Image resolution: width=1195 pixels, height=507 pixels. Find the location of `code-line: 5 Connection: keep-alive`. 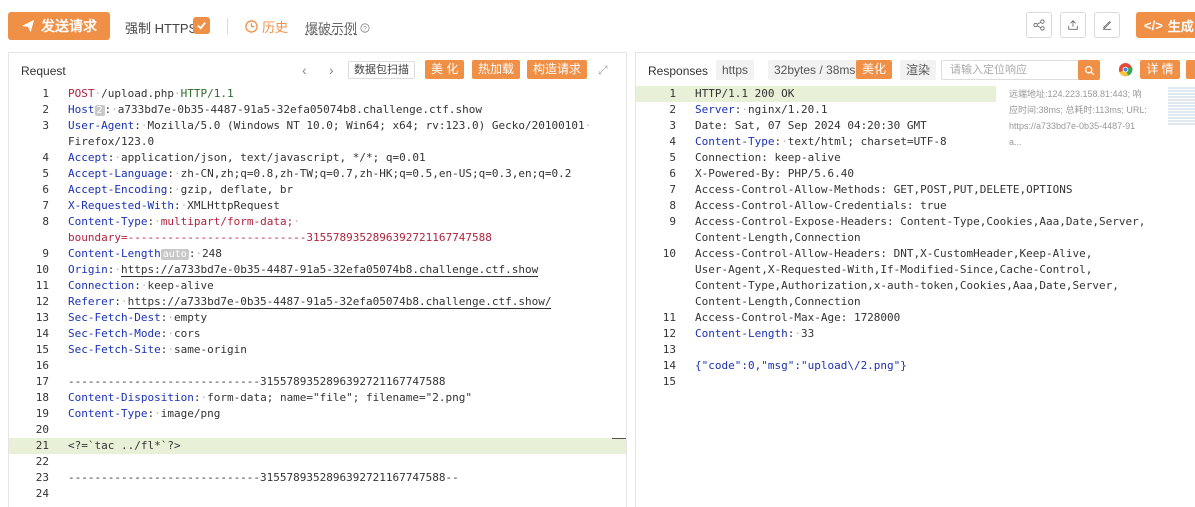

code-line: 5 Connection: keep-alive is located at coordinates (755, 157).